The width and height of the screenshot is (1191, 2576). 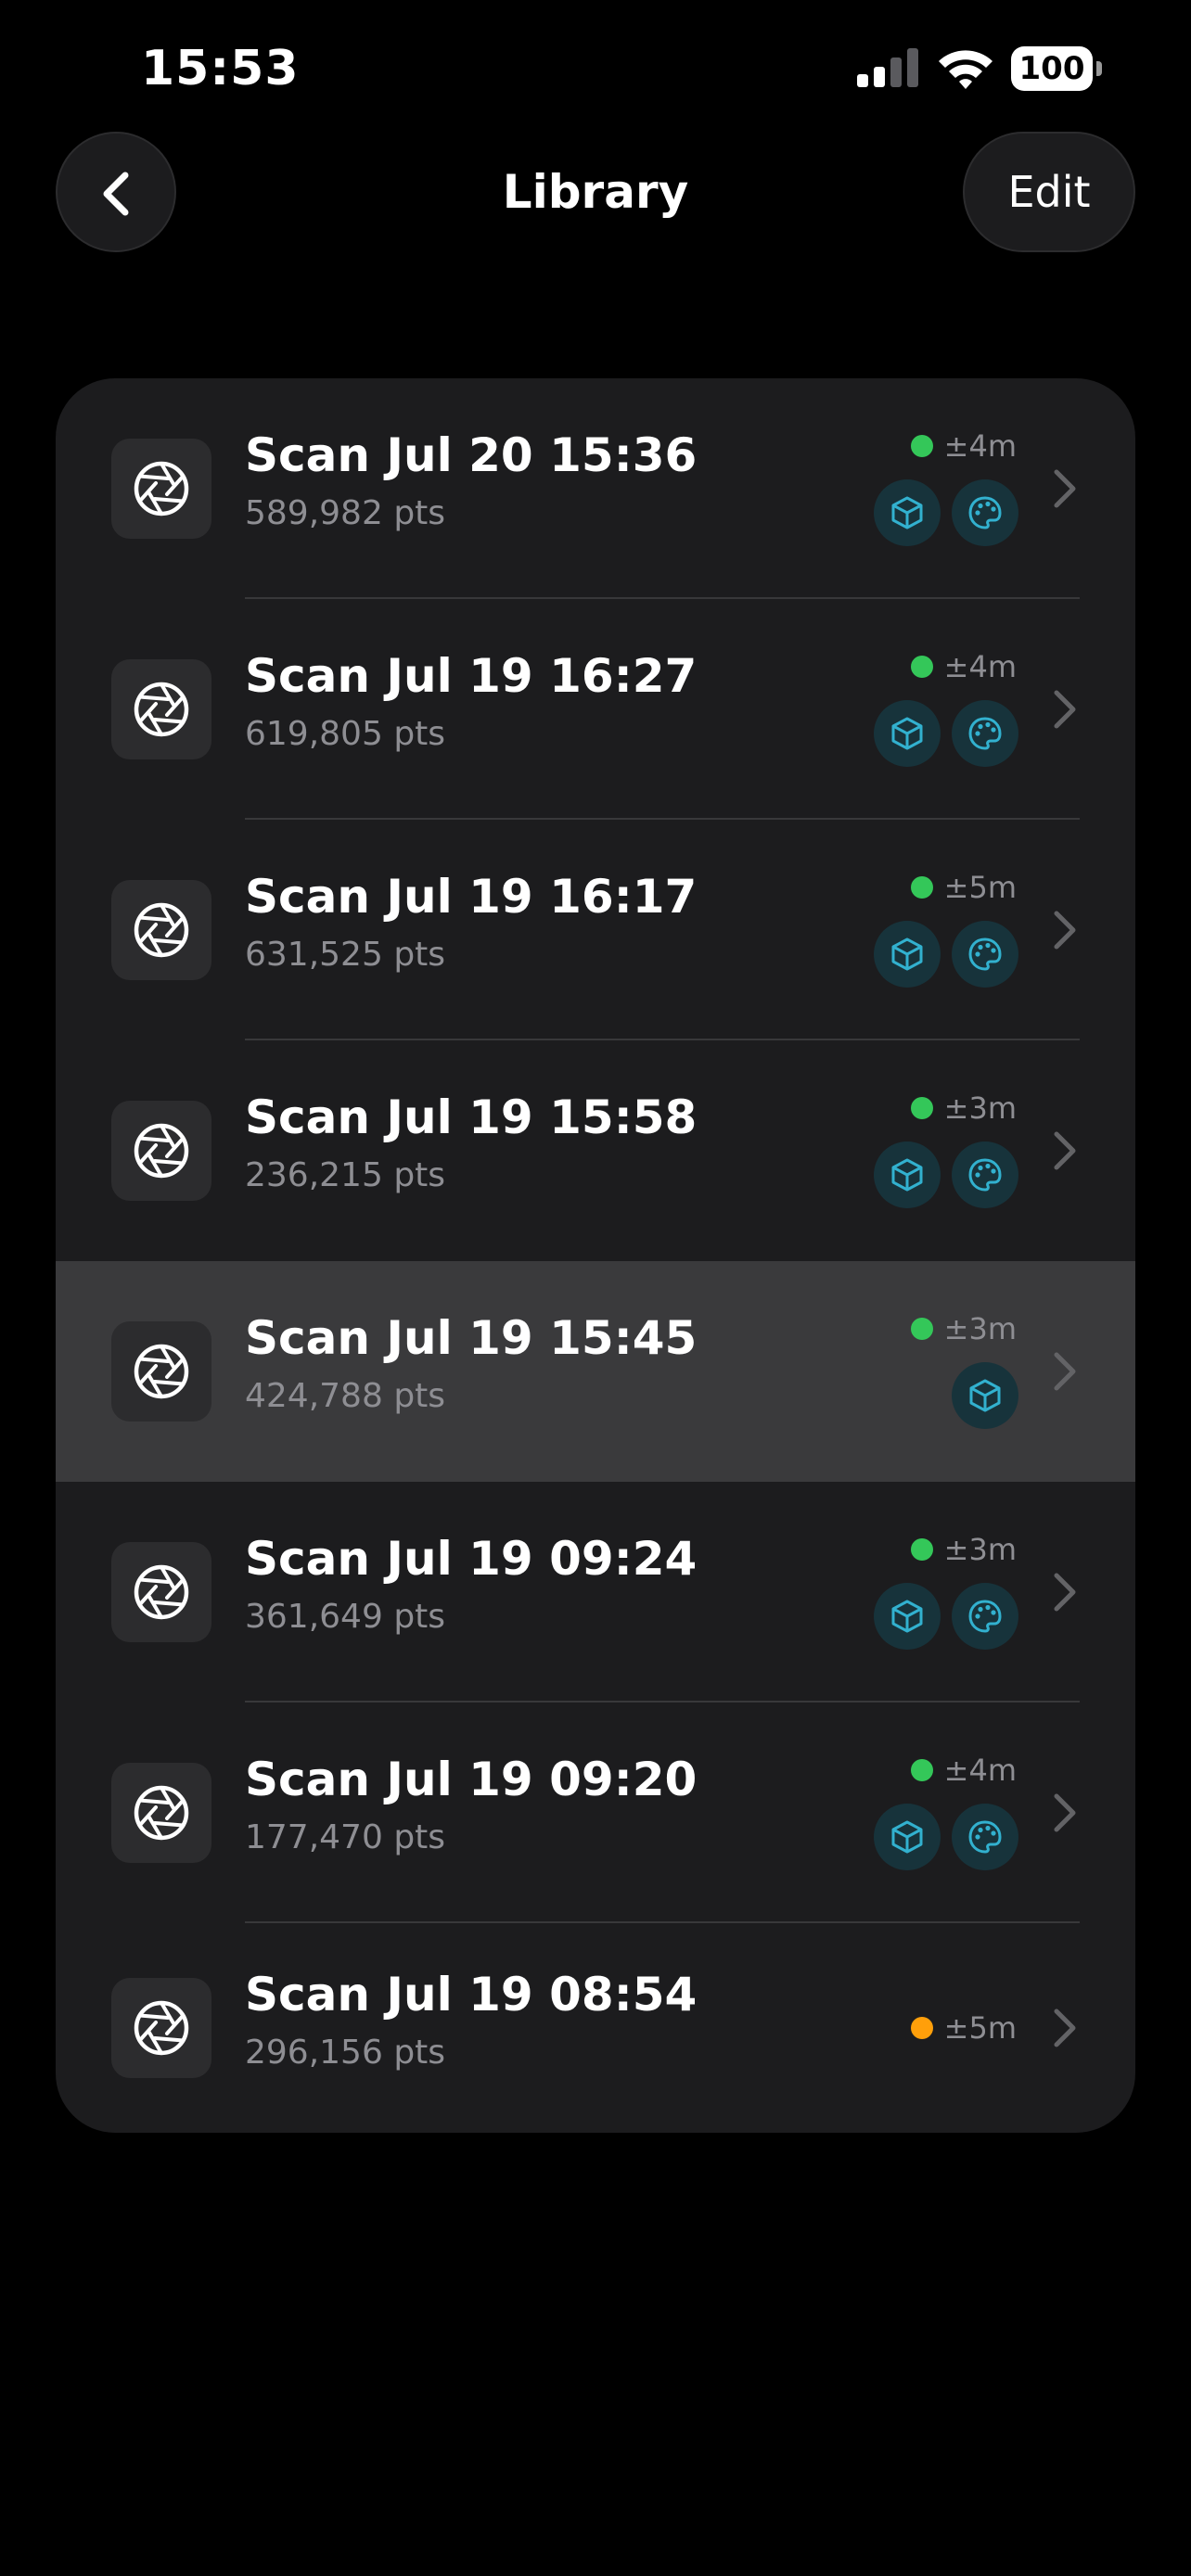 What do you see at coordinates (471, 676) in the screenshot?
I see `scan-title: Scan Jul 19 16:27` at bounding box center [471, 676].